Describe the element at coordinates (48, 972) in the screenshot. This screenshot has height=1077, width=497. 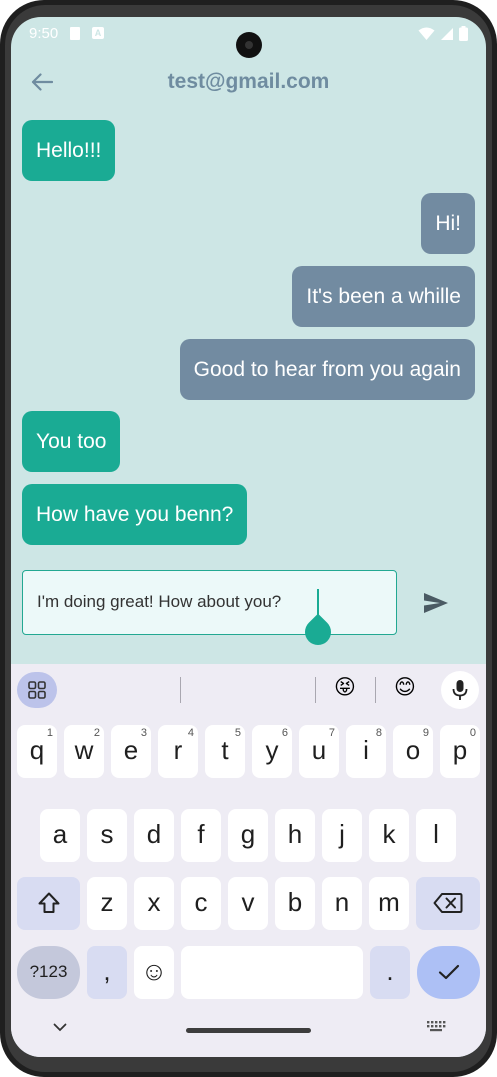
I see `symbols-key: ?123` at that location.